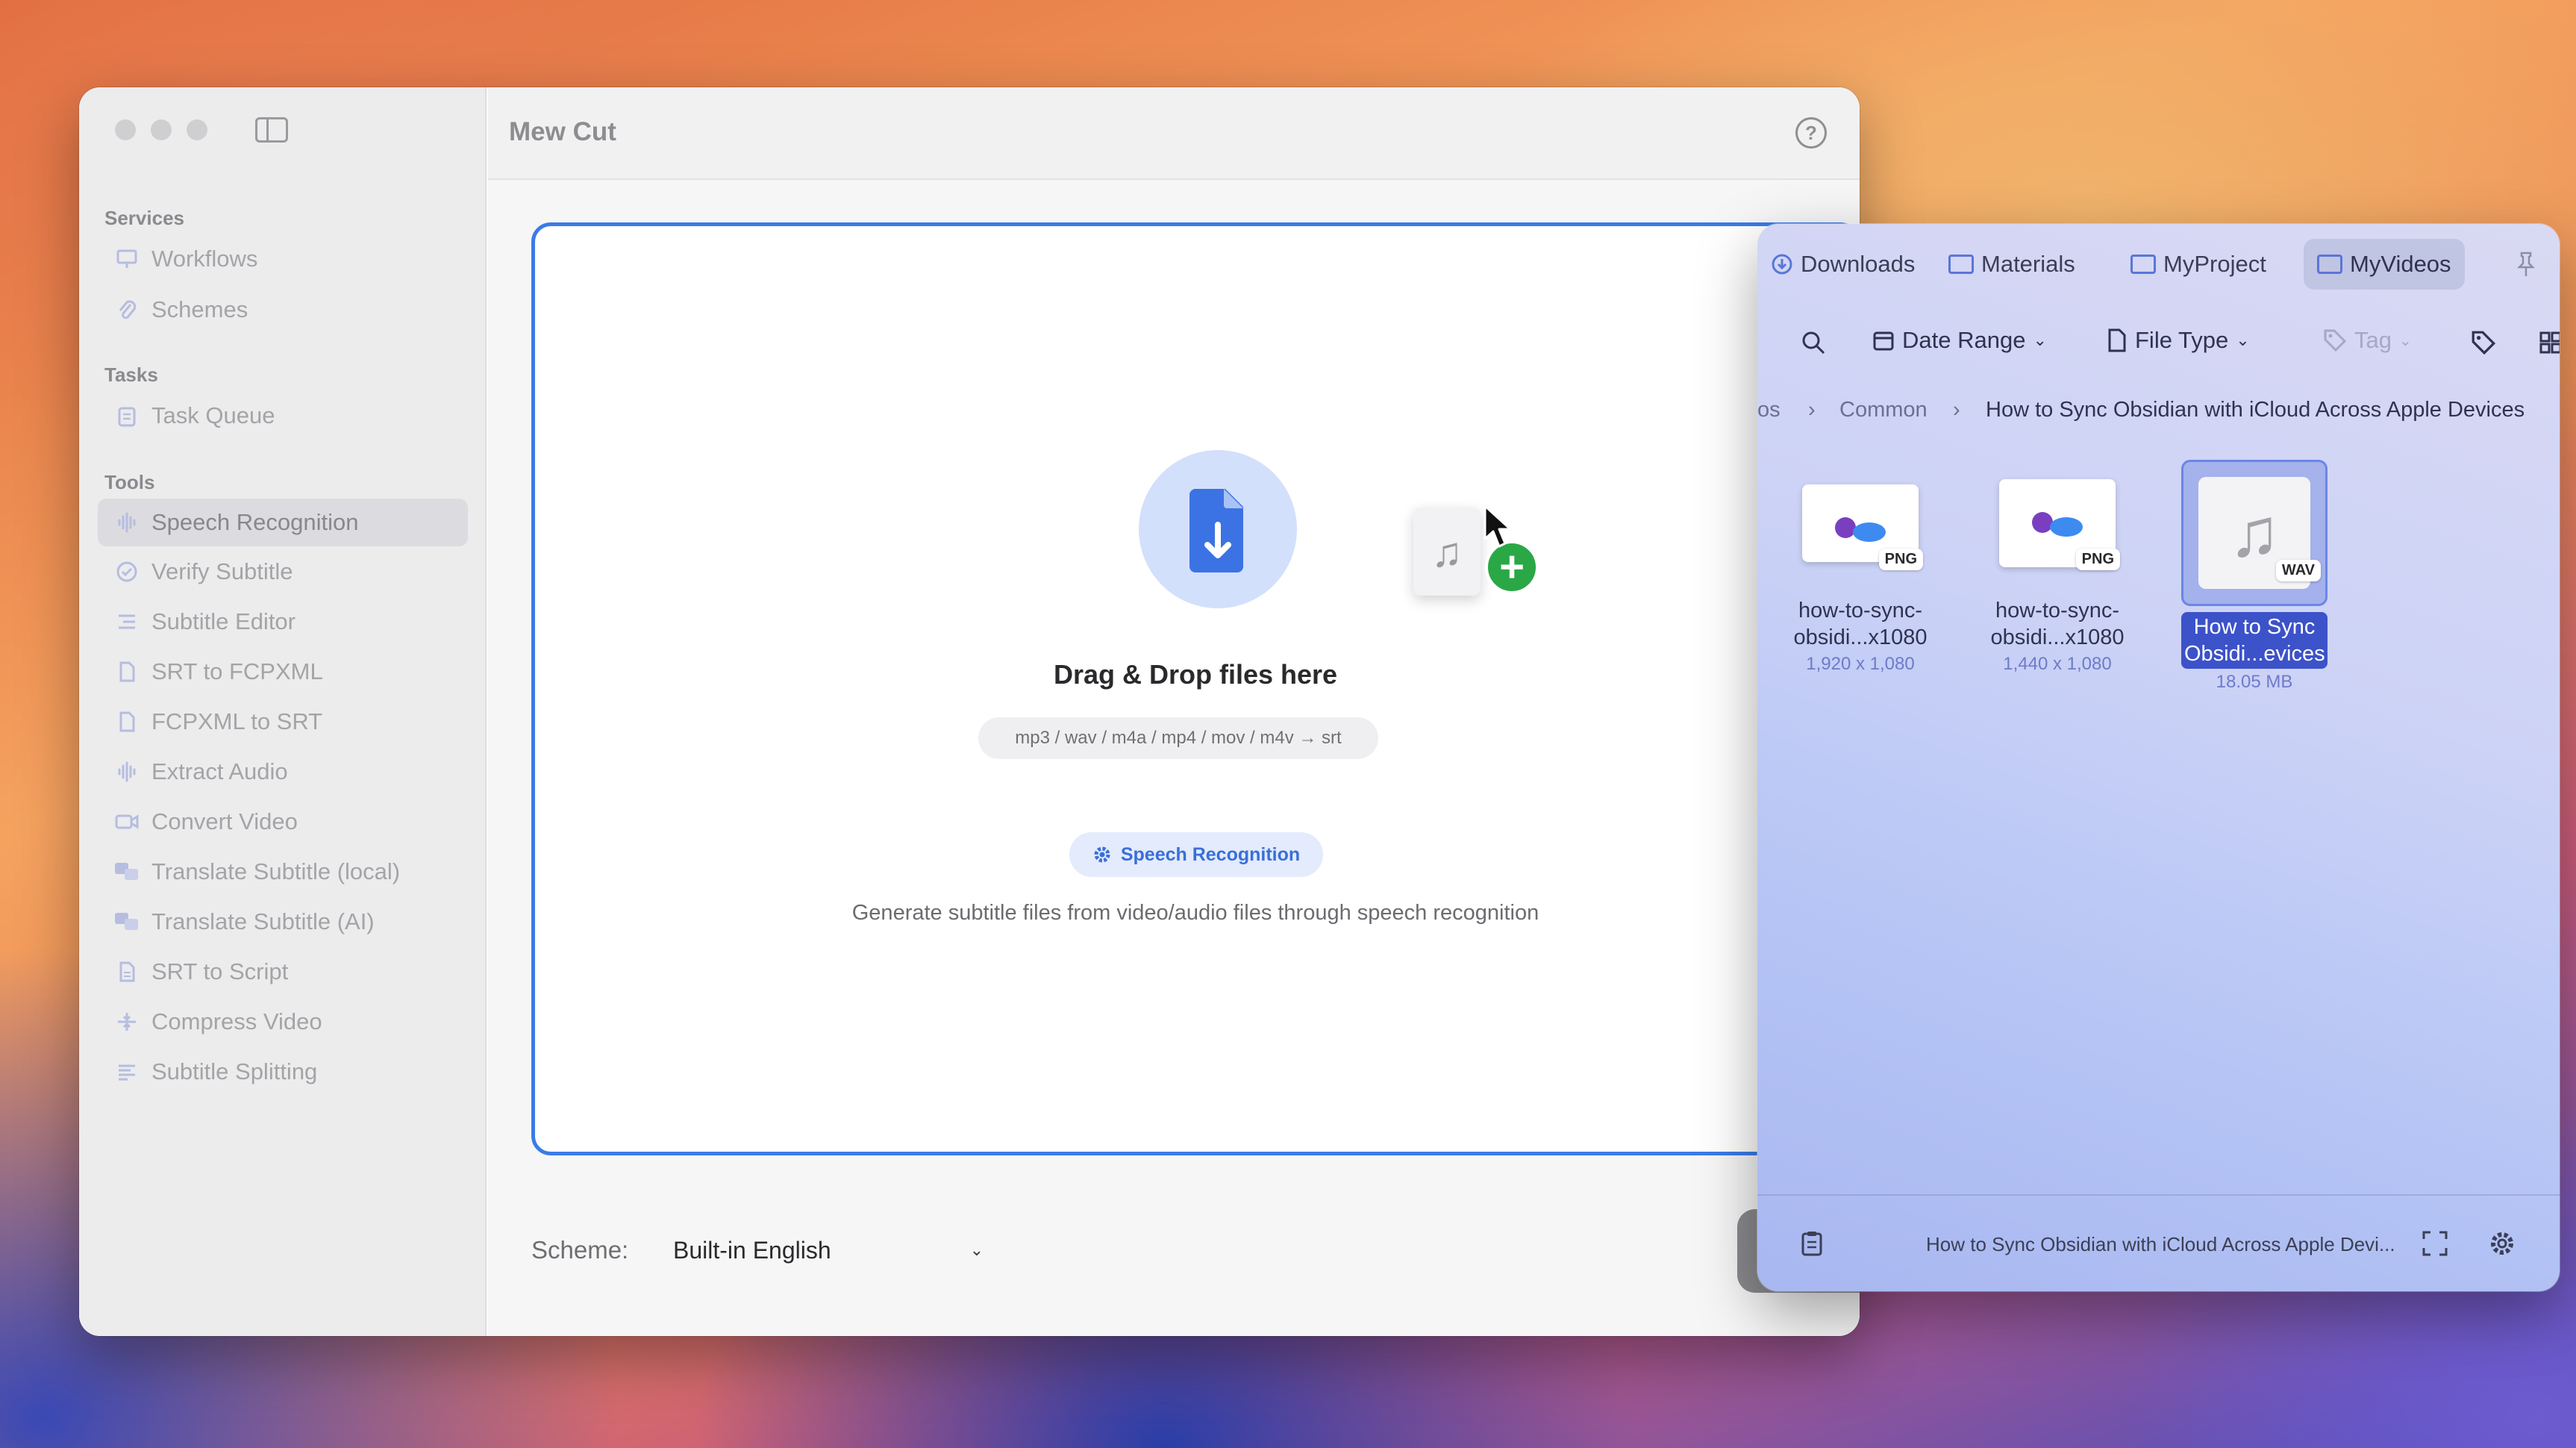 This screenshot has height=1448, width=2576. Describe the element at coordinates (204, 259) in the screenshot. I see `sidebar-item-label: Workflows` at that location.